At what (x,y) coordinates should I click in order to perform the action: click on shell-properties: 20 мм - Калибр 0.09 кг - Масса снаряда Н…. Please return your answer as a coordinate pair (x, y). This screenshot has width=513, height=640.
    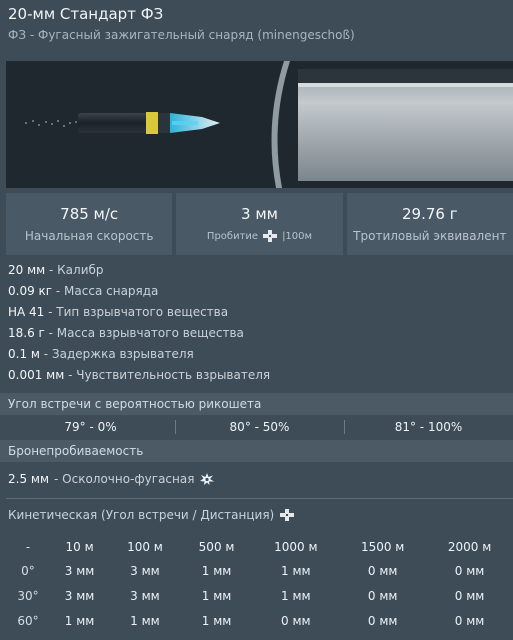
    Looking at the image, I should click on (139, 324).